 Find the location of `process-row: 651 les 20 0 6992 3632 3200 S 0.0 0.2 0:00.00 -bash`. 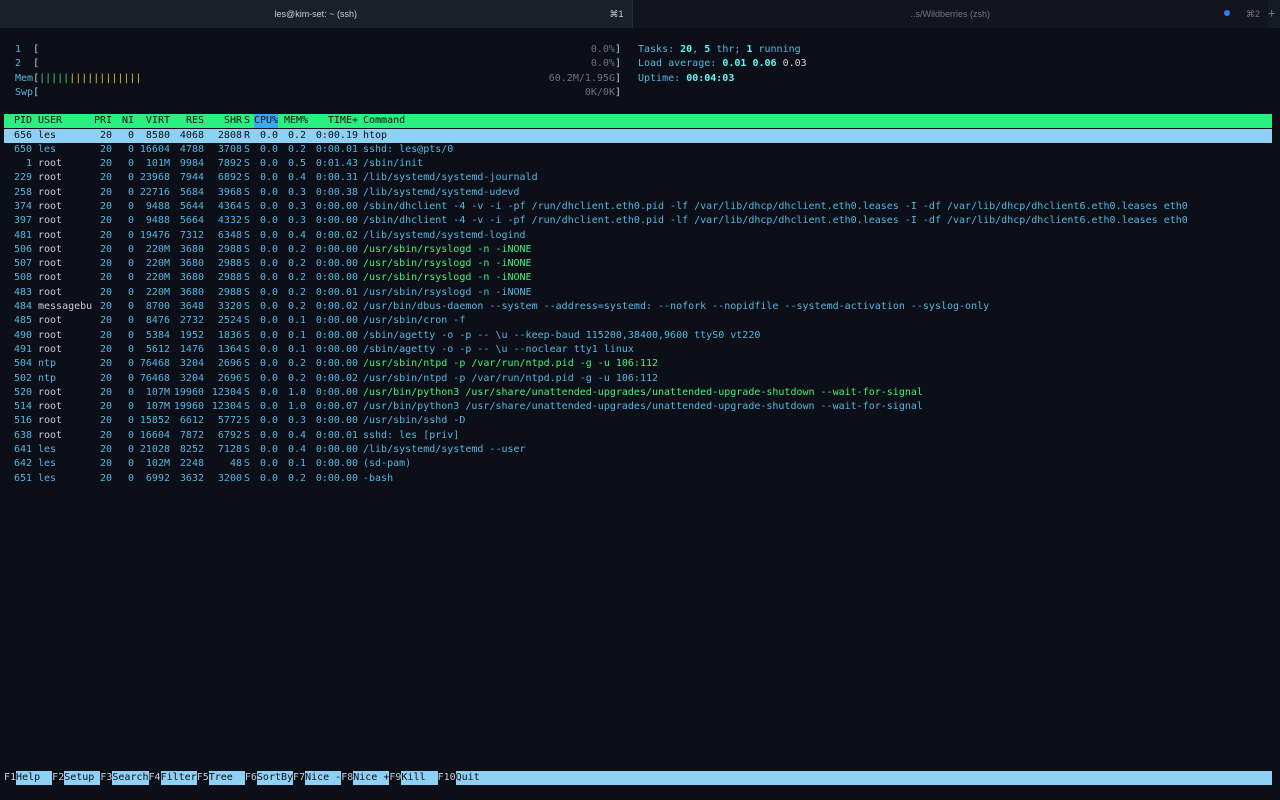

process-row: 651 les 20 0 6992 3632 3200 S 0.0 0.2 0:00.00 -bash is located at coordinates (638, 479).